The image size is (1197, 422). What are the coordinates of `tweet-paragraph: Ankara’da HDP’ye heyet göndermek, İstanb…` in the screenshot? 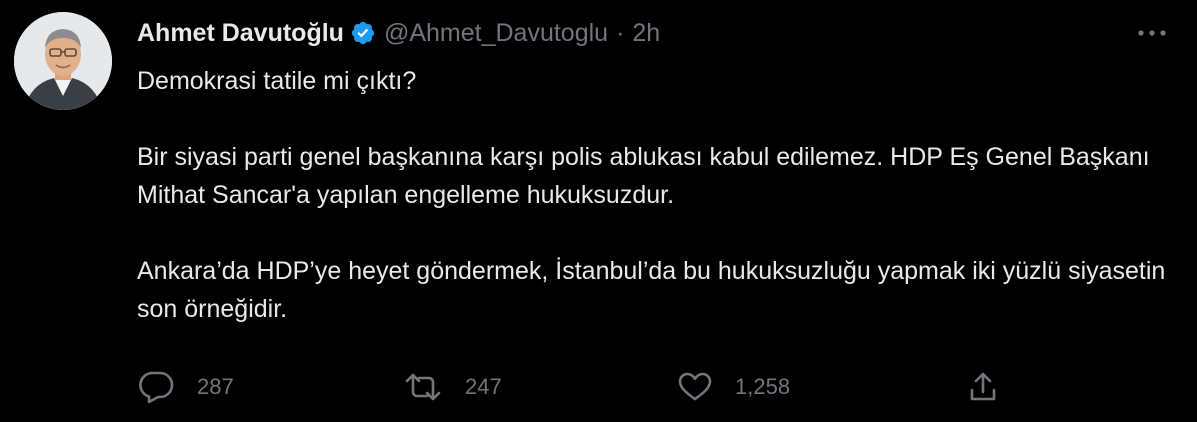 It's located at (651, 290).